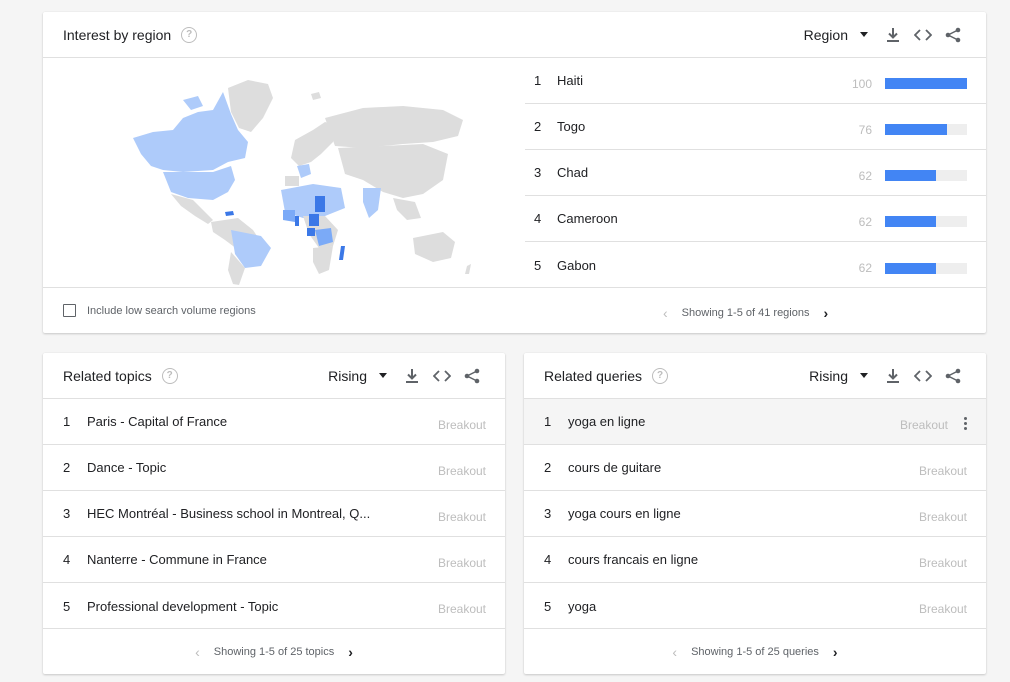 The width and height of the screenshot is (1010, 682). What do you see at coordinates (548, 513) in the screenshot?
I see `query-rank: 3` at bounding box center [548, 513].